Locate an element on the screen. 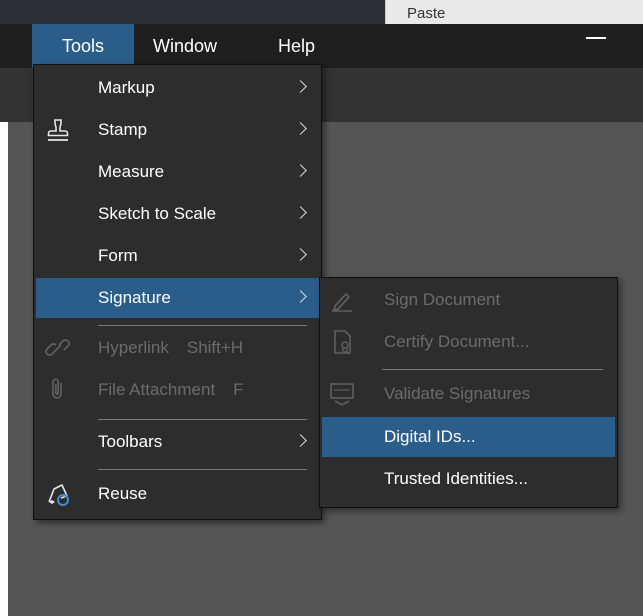 This screenshot has width=643, height=616. menu-item-label: Hyperlink Shift+H is located at coordinates (170, 348).